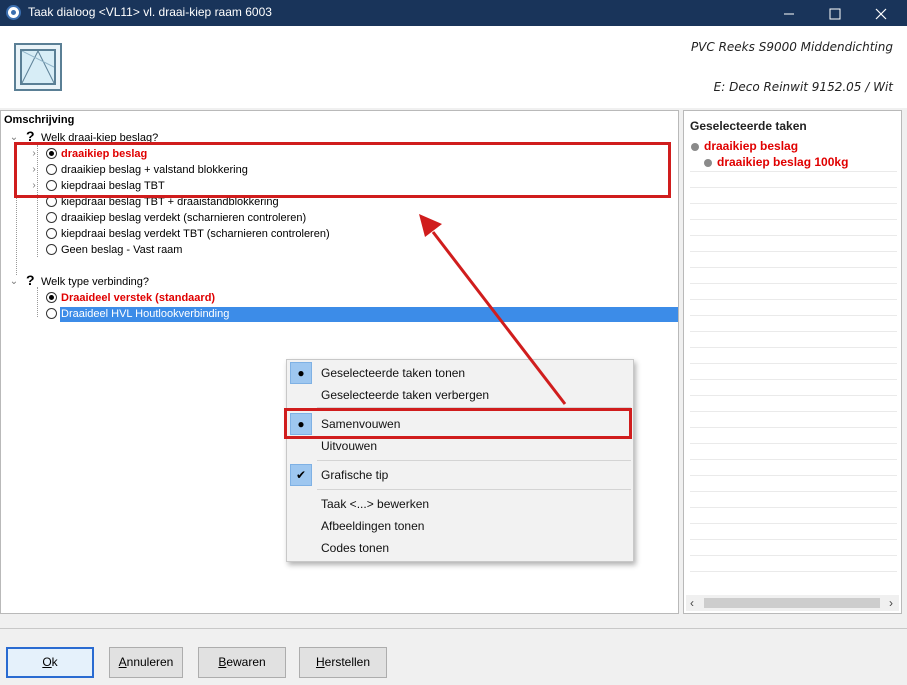 This screenshot has width=907, height=685. I want to click on tree-question-verbinding: ⌄ ? Welk type verbinding?, so click(336, 281).